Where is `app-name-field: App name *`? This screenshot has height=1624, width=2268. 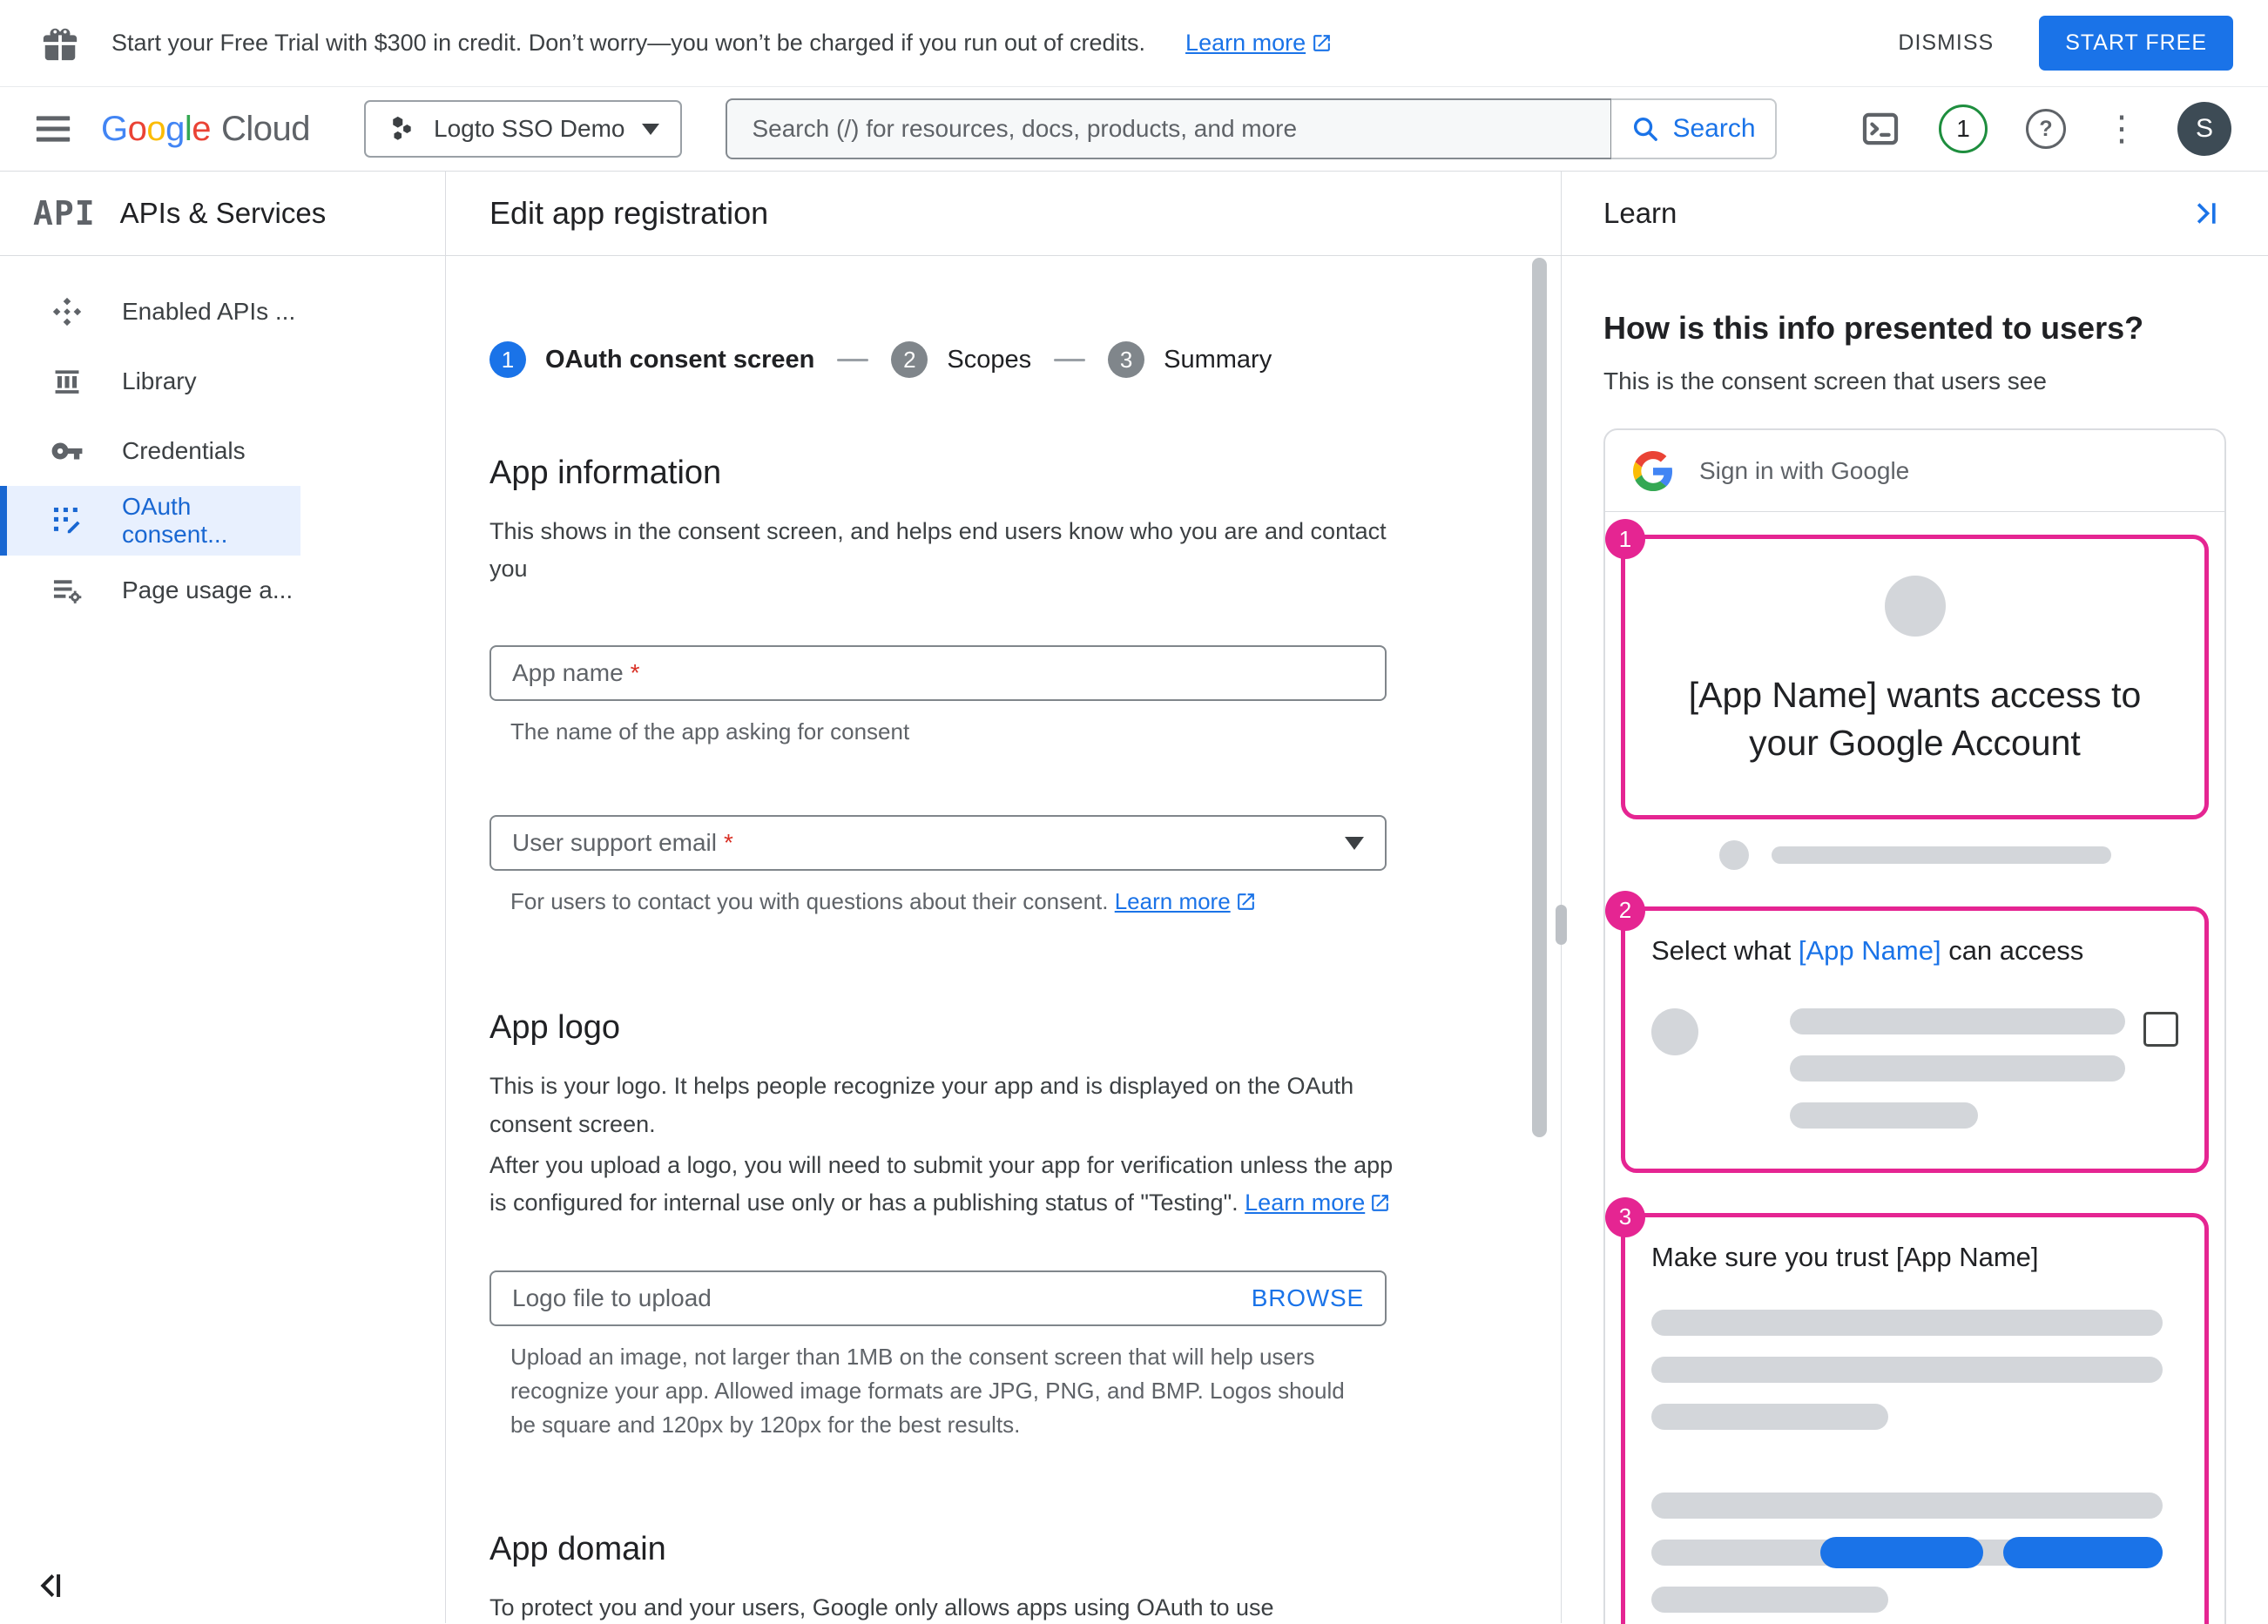
app-name-field: App name * is located at coordinates (938, 673).